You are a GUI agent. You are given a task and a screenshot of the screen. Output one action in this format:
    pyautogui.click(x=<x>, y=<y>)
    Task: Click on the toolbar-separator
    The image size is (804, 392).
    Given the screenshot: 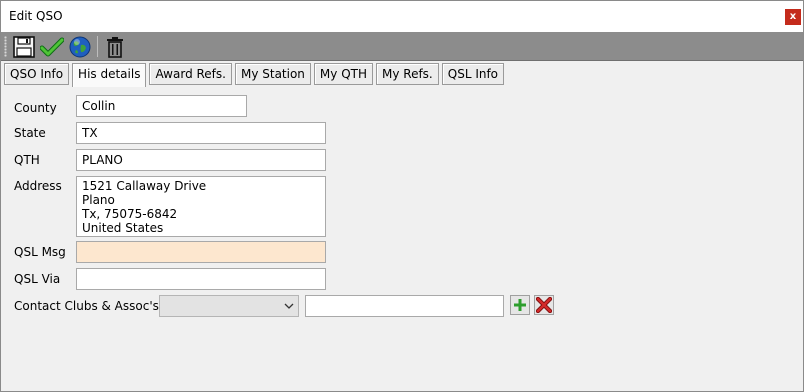 What is the action you would take?
    pyautogui.click(x=97, y=46)
    